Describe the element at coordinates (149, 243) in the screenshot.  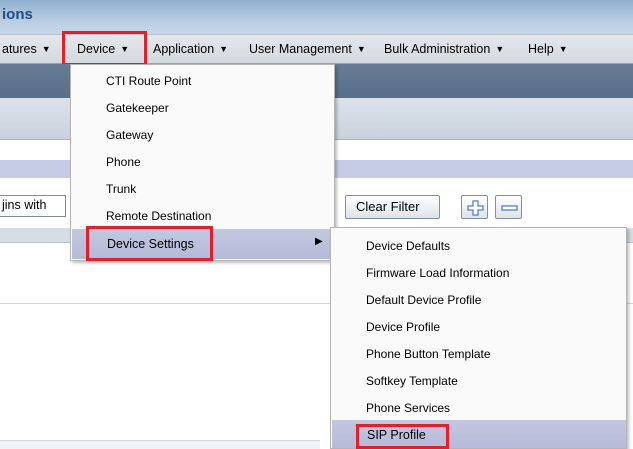
I see `device-settings-highlight` at that location.